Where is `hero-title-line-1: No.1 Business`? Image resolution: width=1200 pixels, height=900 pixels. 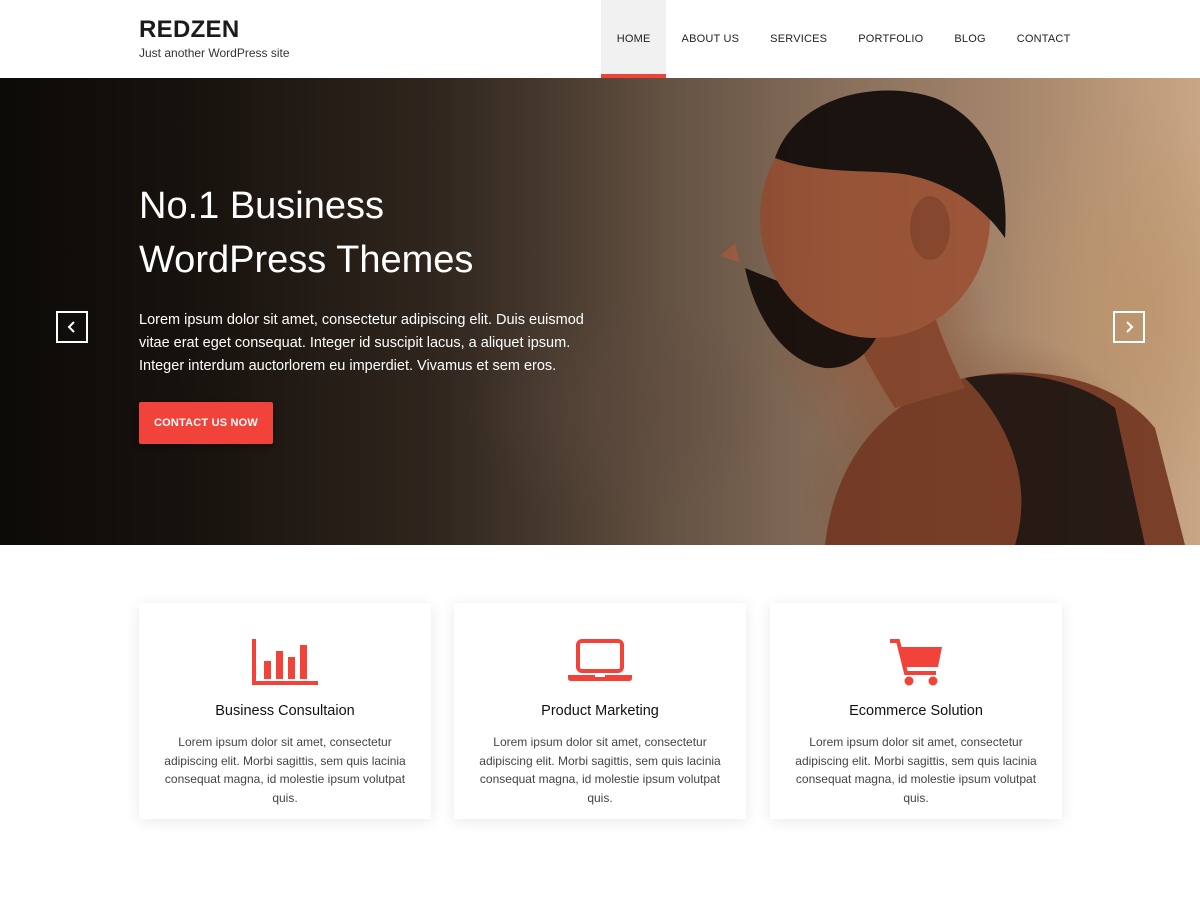 hero-title-line-1: No.1 Business is located at coordinates (262, 206).